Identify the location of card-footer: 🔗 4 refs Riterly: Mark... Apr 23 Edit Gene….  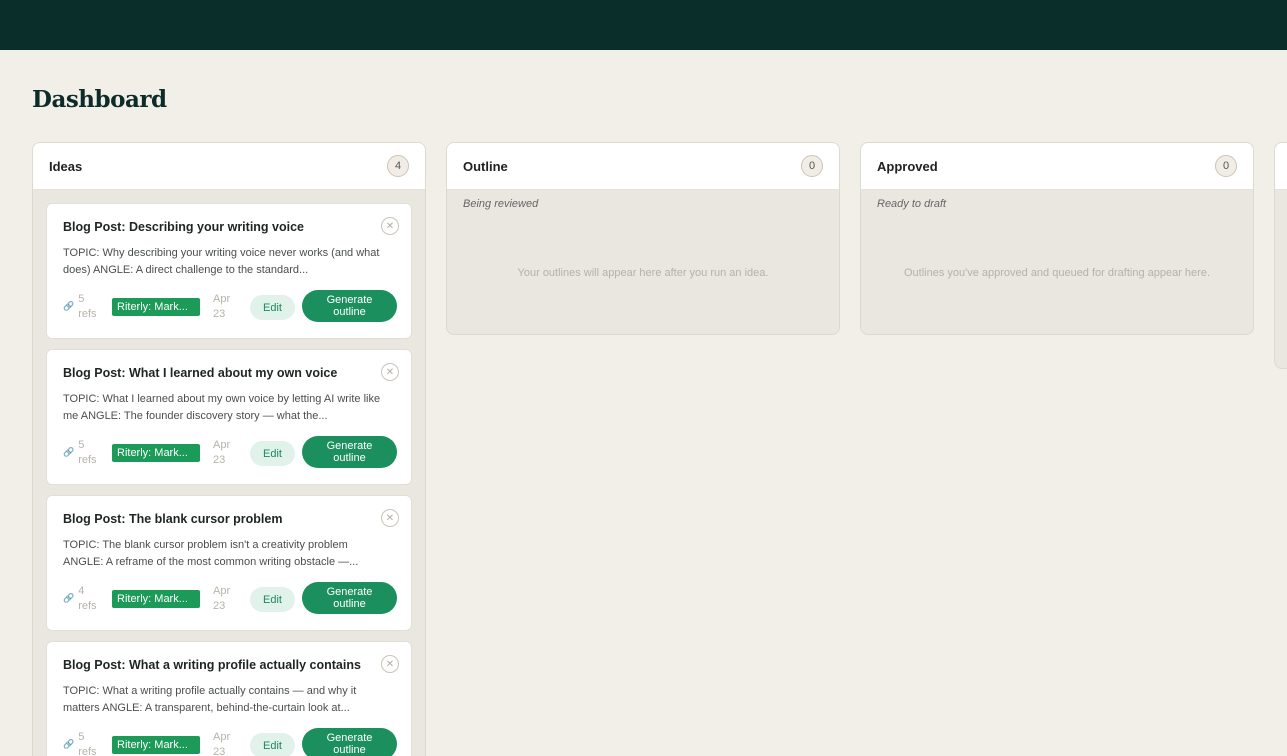
(230, 598).